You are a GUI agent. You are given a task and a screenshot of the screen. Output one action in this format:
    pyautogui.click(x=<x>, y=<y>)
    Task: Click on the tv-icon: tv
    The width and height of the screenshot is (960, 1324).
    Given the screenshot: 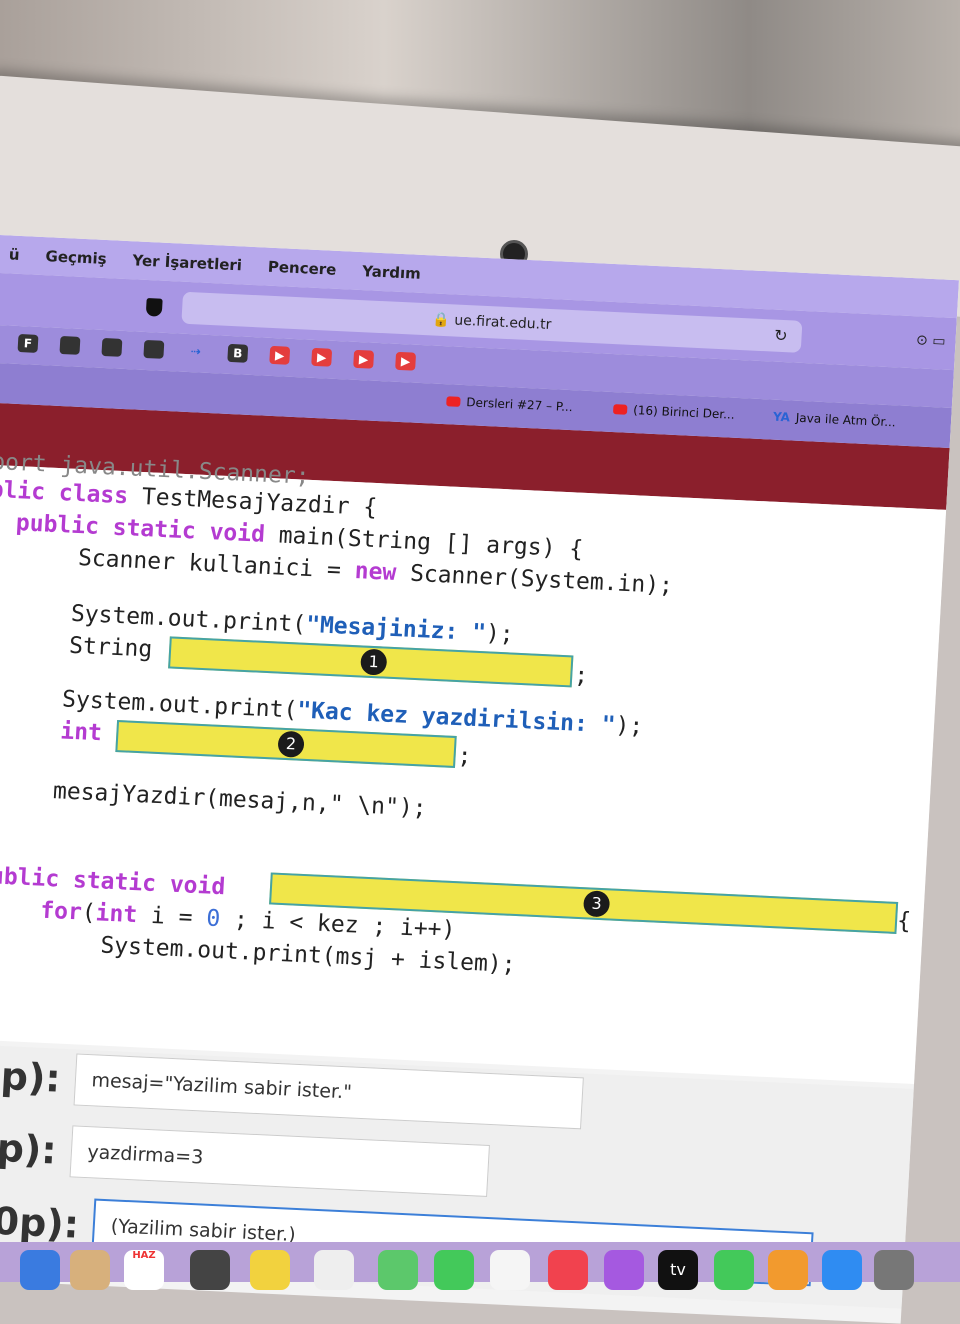 What is the action you would take?
    pyautogui.click(x=678, y=1270)
    